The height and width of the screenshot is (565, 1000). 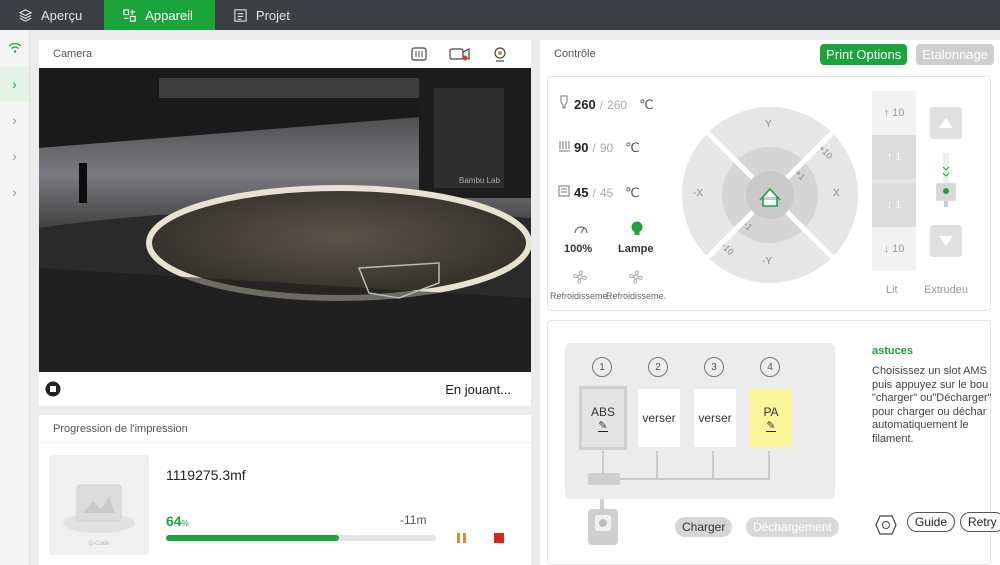 I want to click on slot-number-1: 1, so click(x=602, y=367).